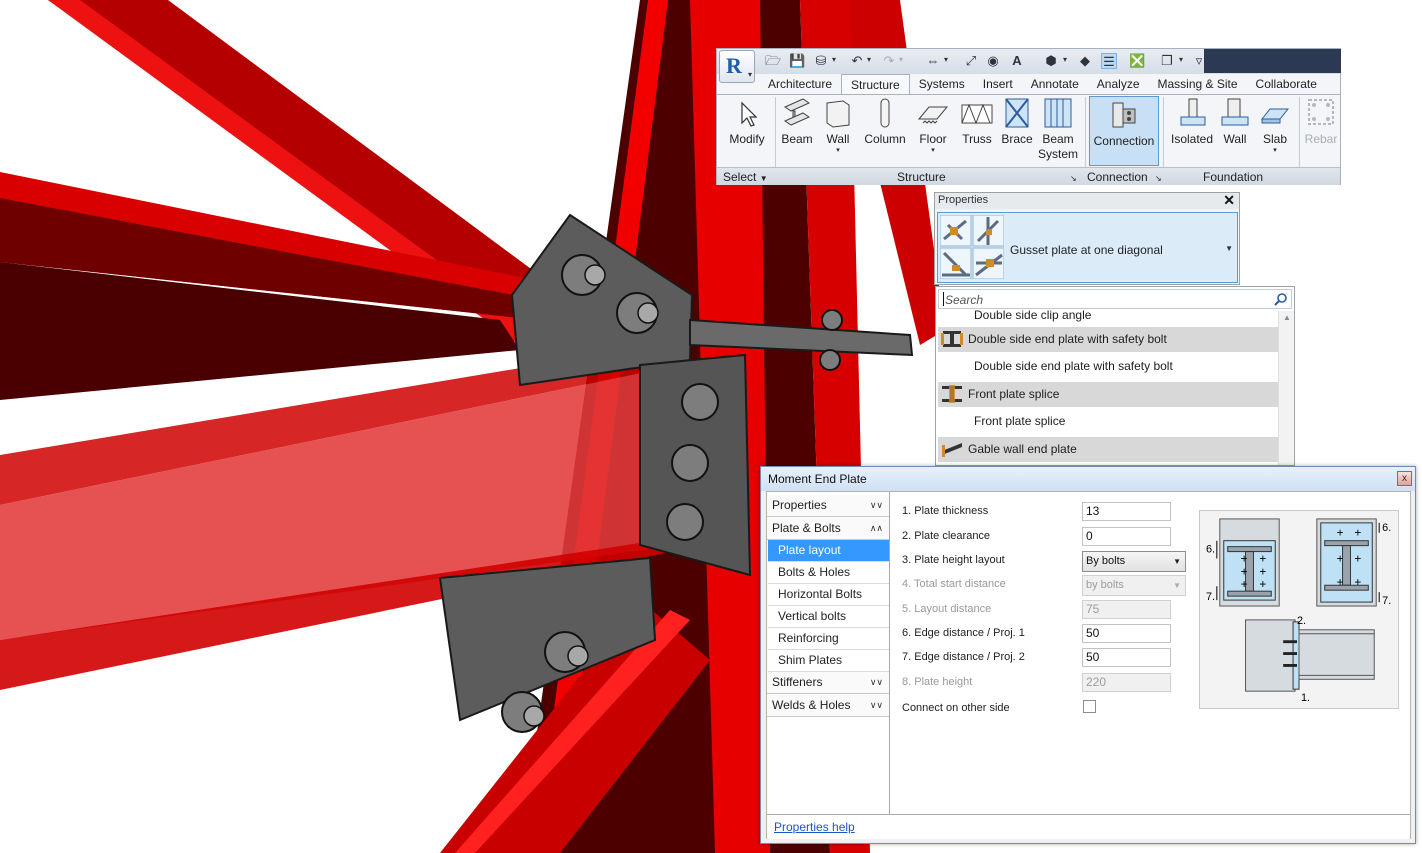 This screenshot has height=853, width=1422. Describe the element at coordinates (1275, 126) in the screenshot. I see `slab-button: Slab ▾` at that location.